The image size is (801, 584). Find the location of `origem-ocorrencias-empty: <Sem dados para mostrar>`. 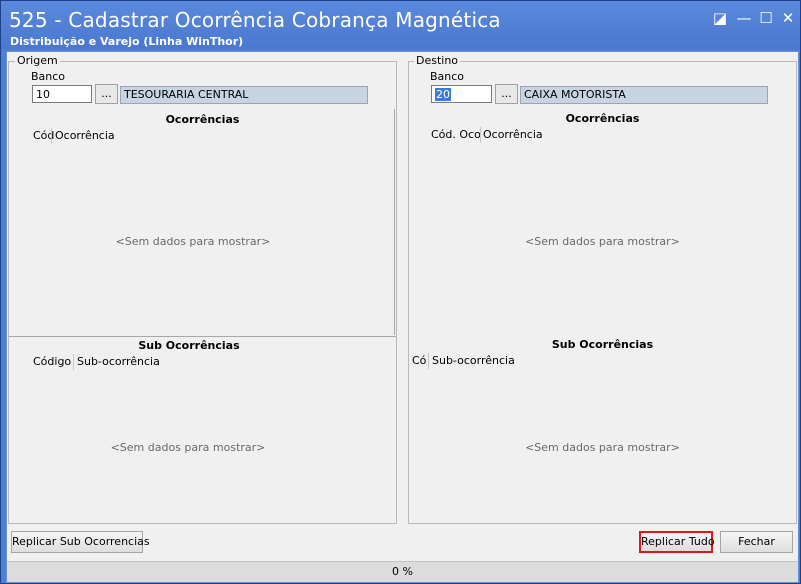

origem-ocorrencias-empty: <Sem dados para mostrar> is located at coordinates (193, 241).